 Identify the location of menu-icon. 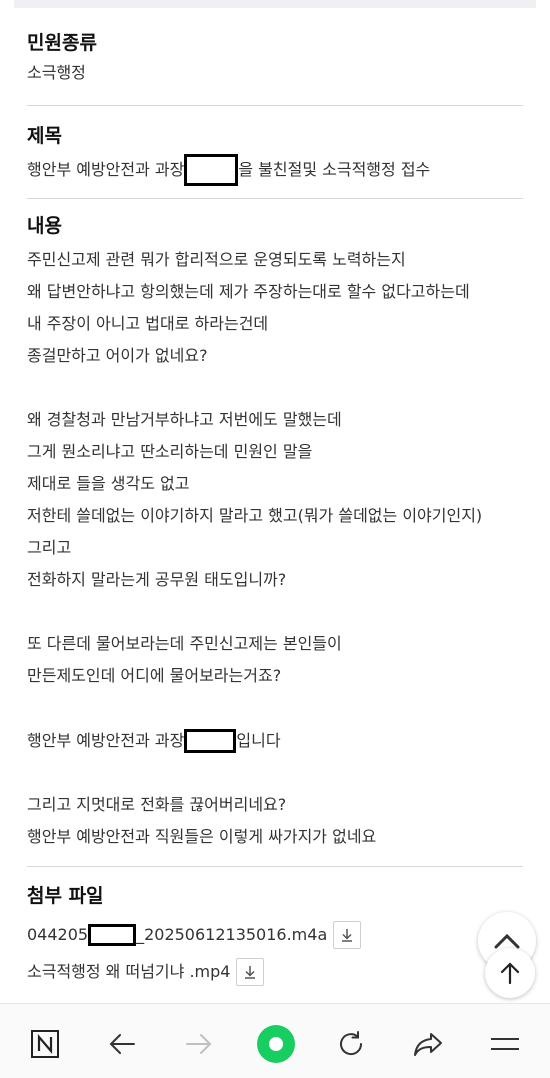
(505, 1044).